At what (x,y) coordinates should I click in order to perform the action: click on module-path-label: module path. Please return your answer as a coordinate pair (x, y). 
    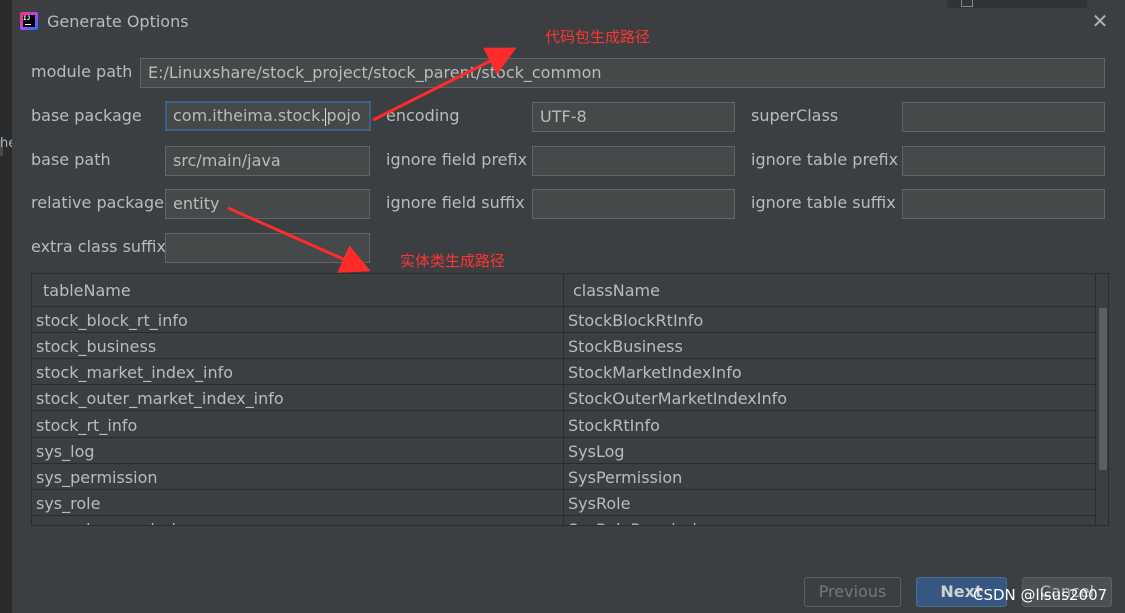
    Looking at the image, I should click on (82, 71).